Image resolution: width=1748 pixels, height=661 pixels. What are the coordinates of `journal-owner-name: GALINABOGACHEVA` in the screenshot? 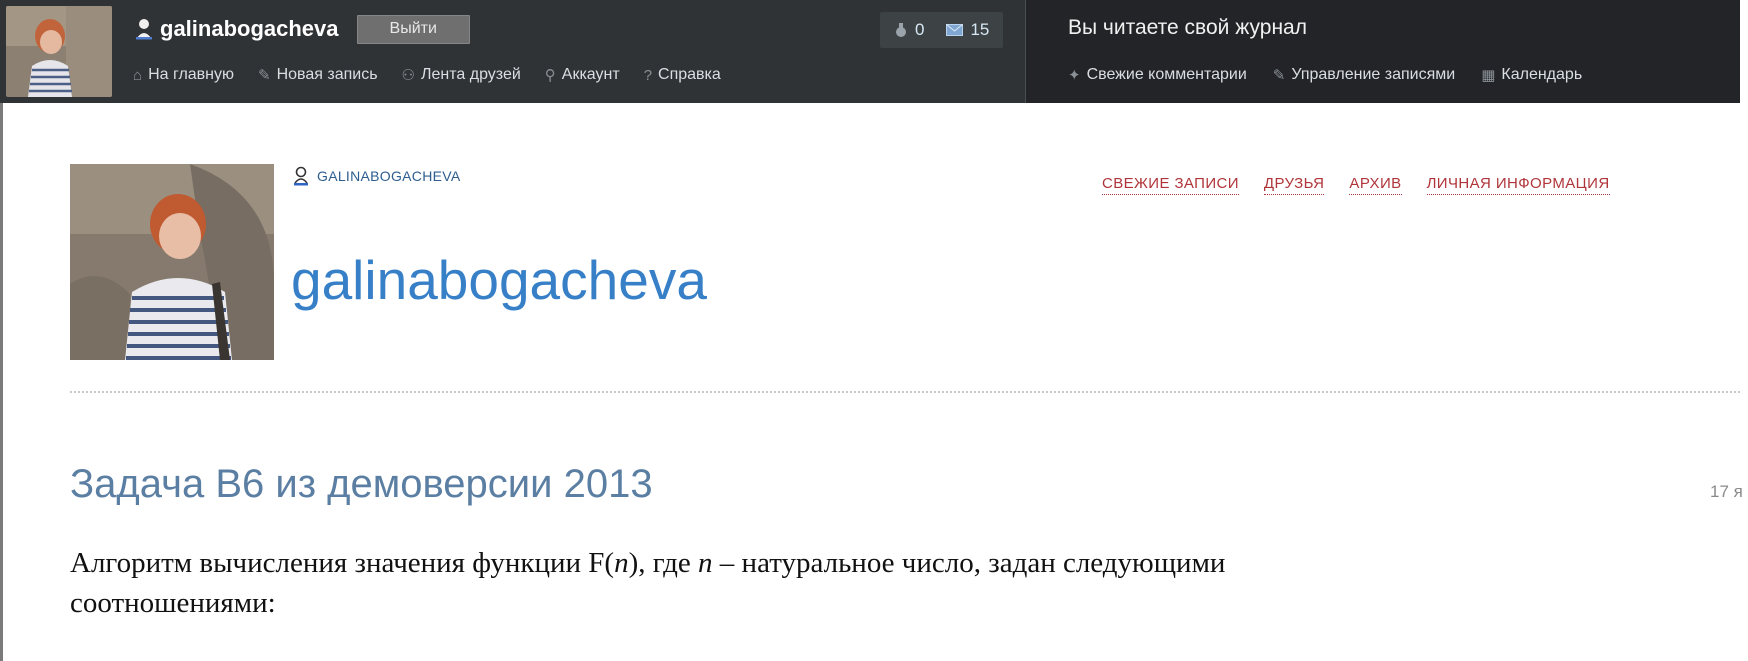 It's located at (389, 176).